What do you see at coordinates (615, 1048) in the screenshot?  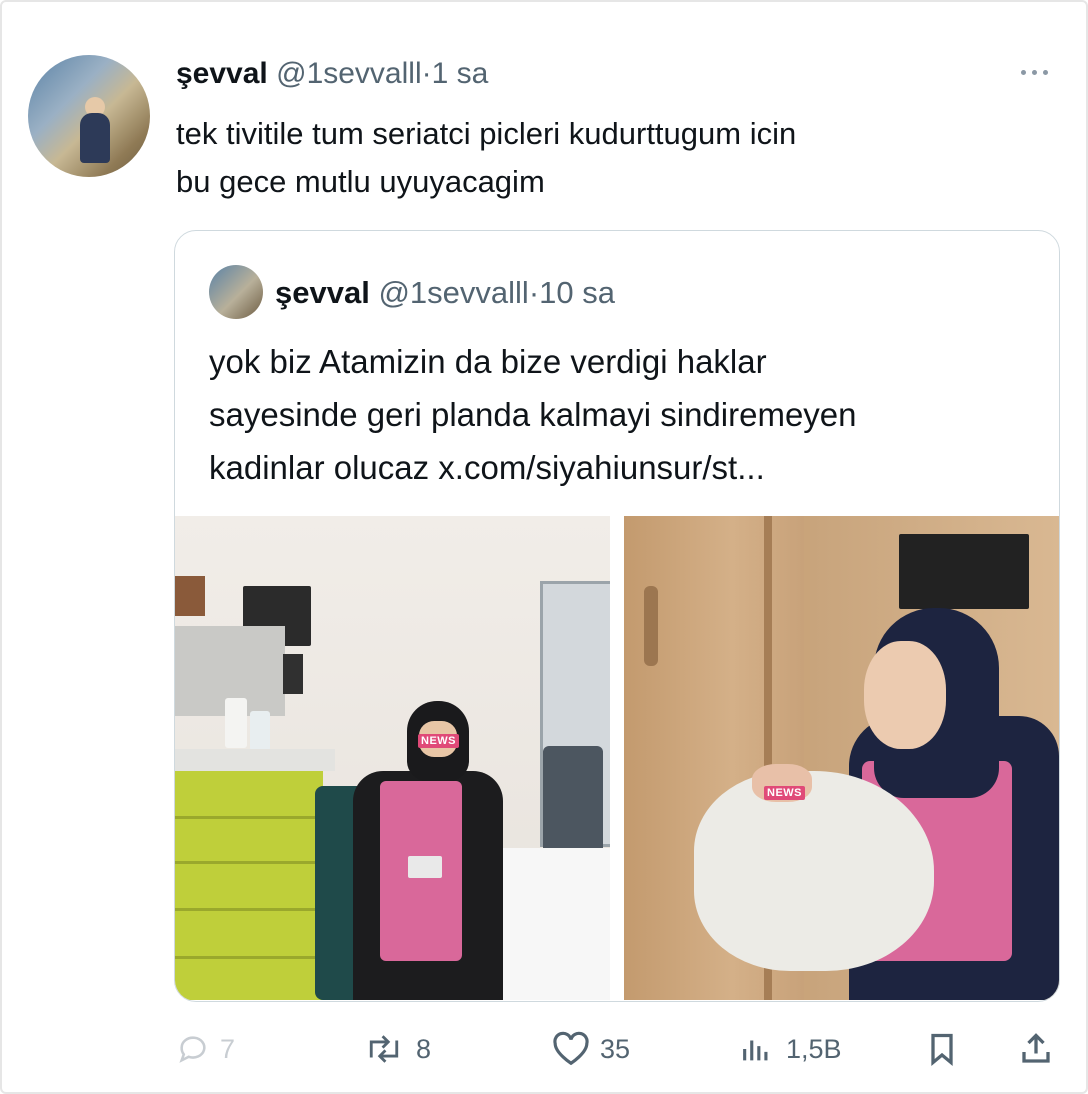 I see `like-count: 35` at bounding box center [615, 1048].